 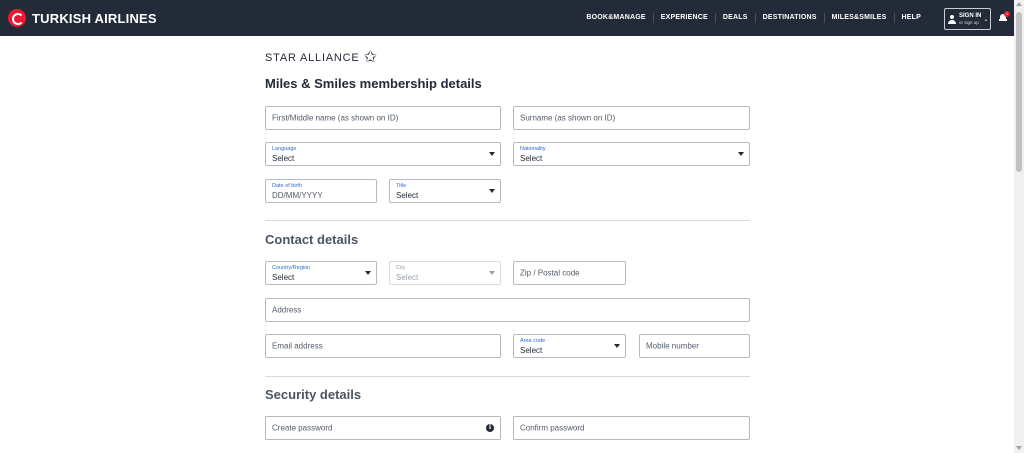 I want to click on dob-placeholder: DD/MM/YYYY, so click(x=297, y=195).